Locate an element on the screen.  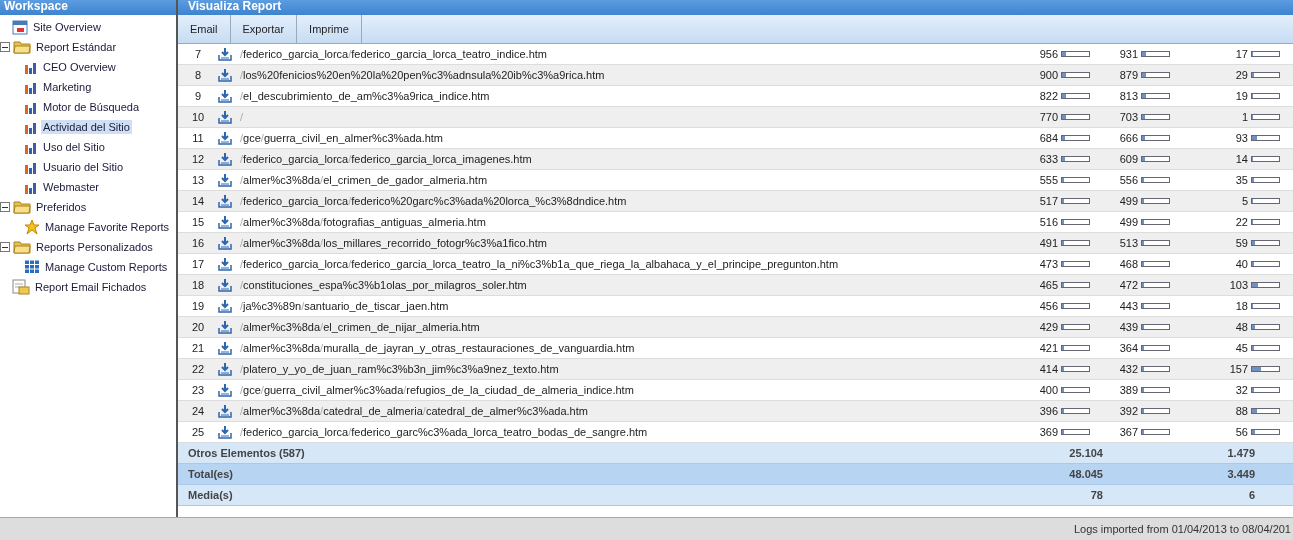
count-cell-text: 18 is located at coordinates (1241, 306).